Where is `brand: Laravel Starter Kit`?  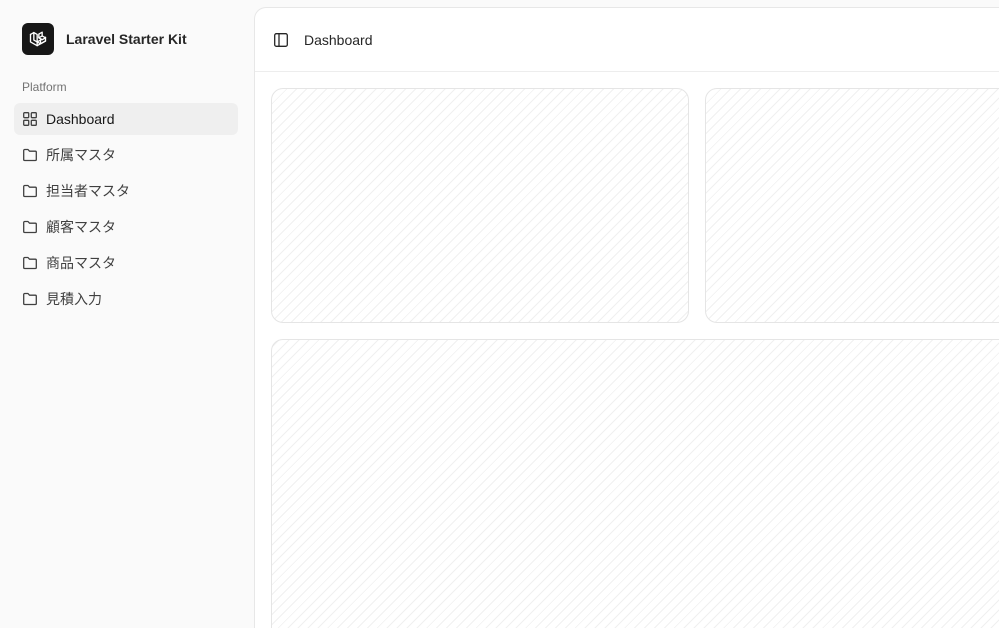 brand: Laravel Starter Kit is located at coordinates (104, 39).